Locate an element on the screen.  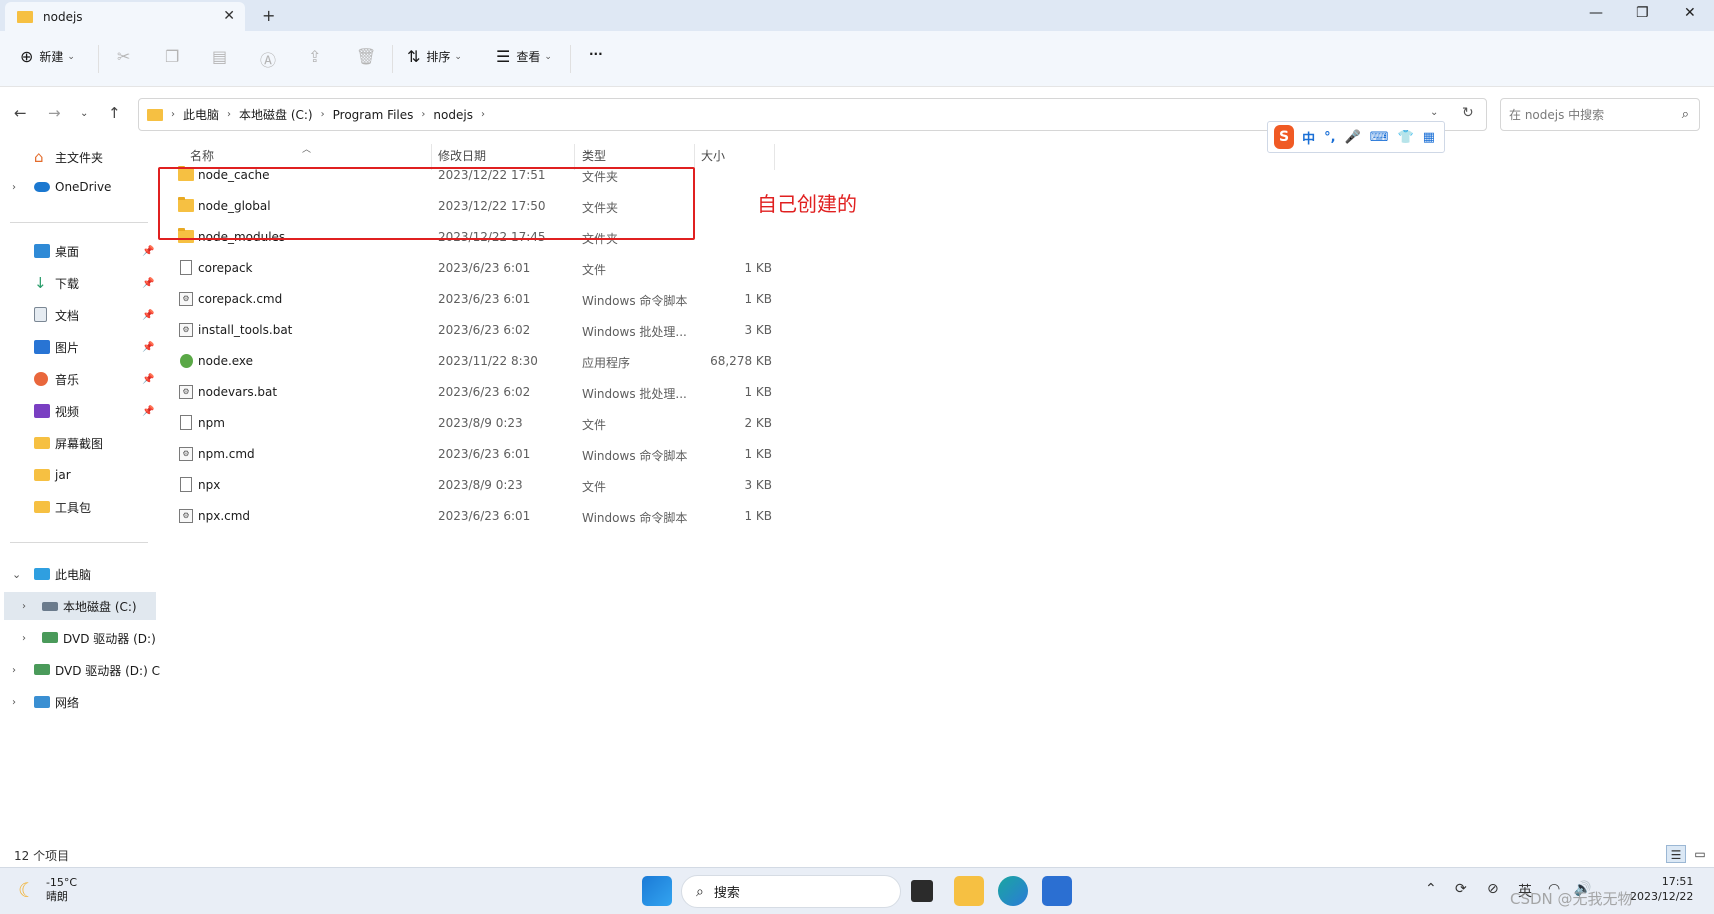
file-row: npm 2023/8/9 0:23 文件 2 KB is located at coordinates (470, 423).